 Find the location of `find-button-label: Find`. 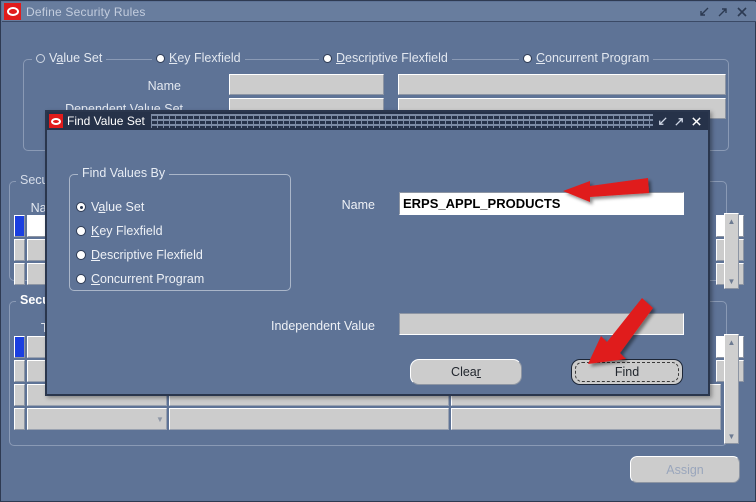

find-button-label: Find is located at coordinates (627, 372).